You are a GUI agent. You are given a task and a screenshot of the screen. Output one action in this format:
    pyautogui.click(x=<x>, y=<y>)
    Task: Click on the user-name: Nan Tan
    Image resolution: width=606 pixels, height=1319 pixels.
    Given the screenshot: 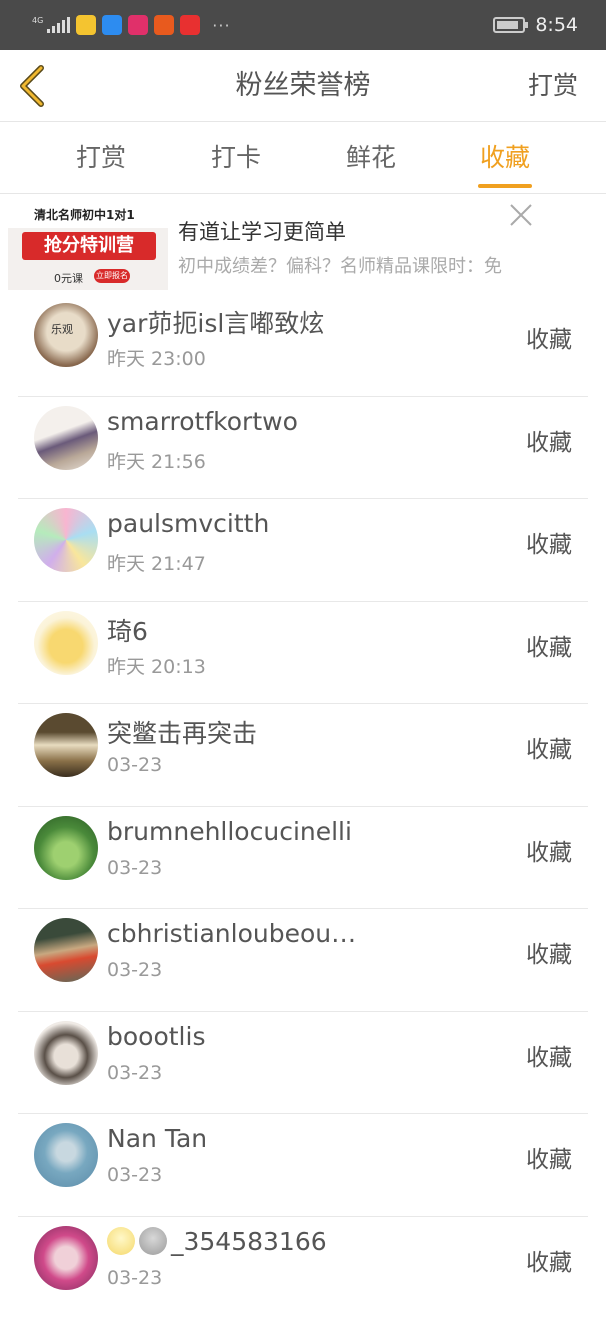 What is the action you would take?
    pyautogui.click(x=157, y=1138)
    